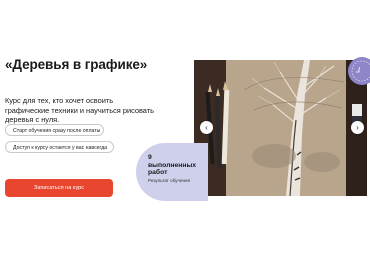 The width and height of the screenshot is (370, 257). What do you see at coordinates (54, 130) in the screenshot?
I see `feature-pill-start: Старт обучения сразу после оплаты` at bounding box center [54, 130].